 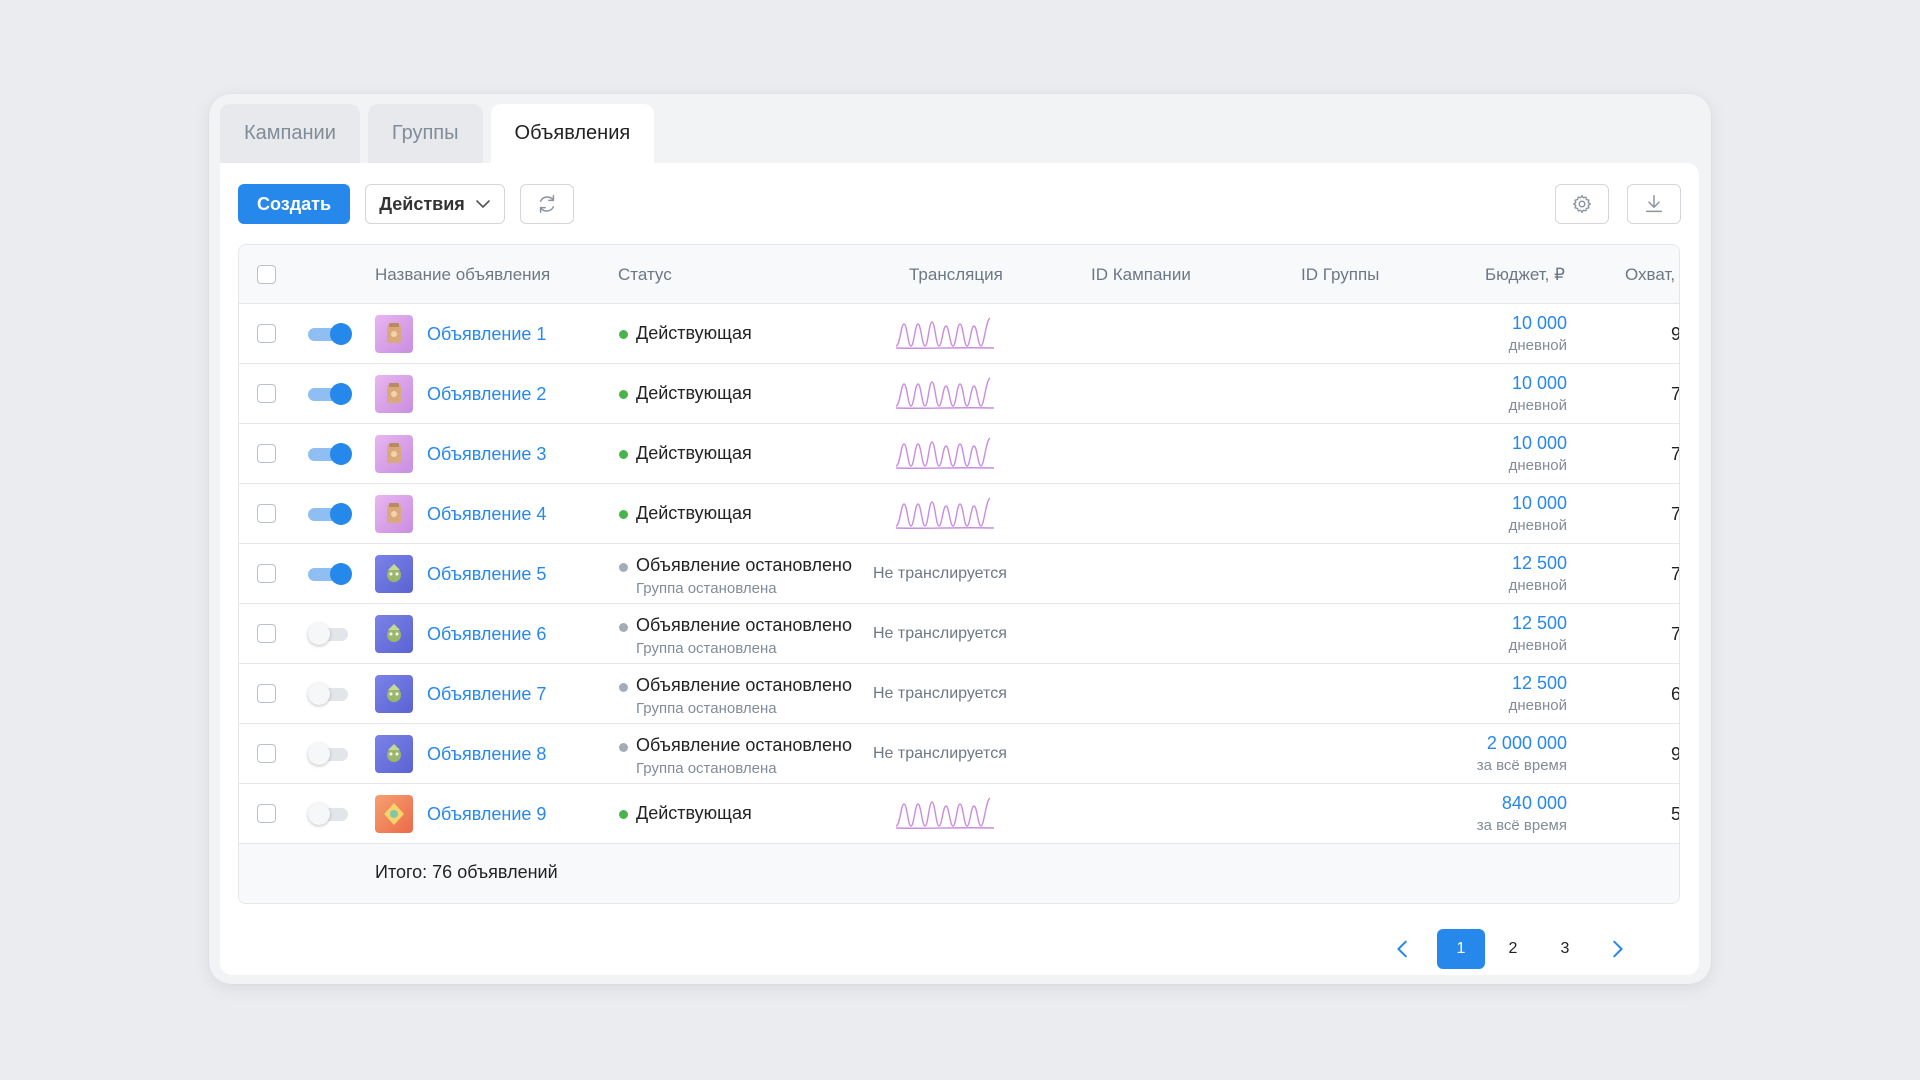 I want to click on page-button-3: 3, so click(x=1565, y=949).